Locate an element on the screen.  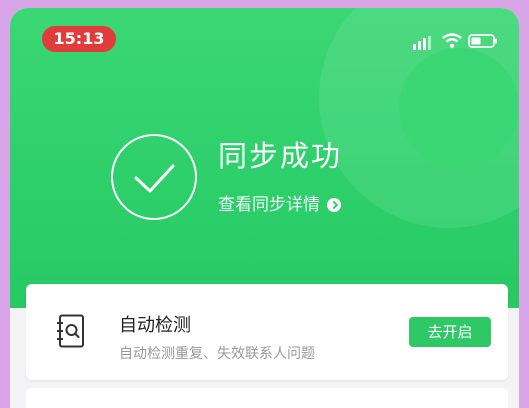
signal-icon is located at coordinates (422, 43).